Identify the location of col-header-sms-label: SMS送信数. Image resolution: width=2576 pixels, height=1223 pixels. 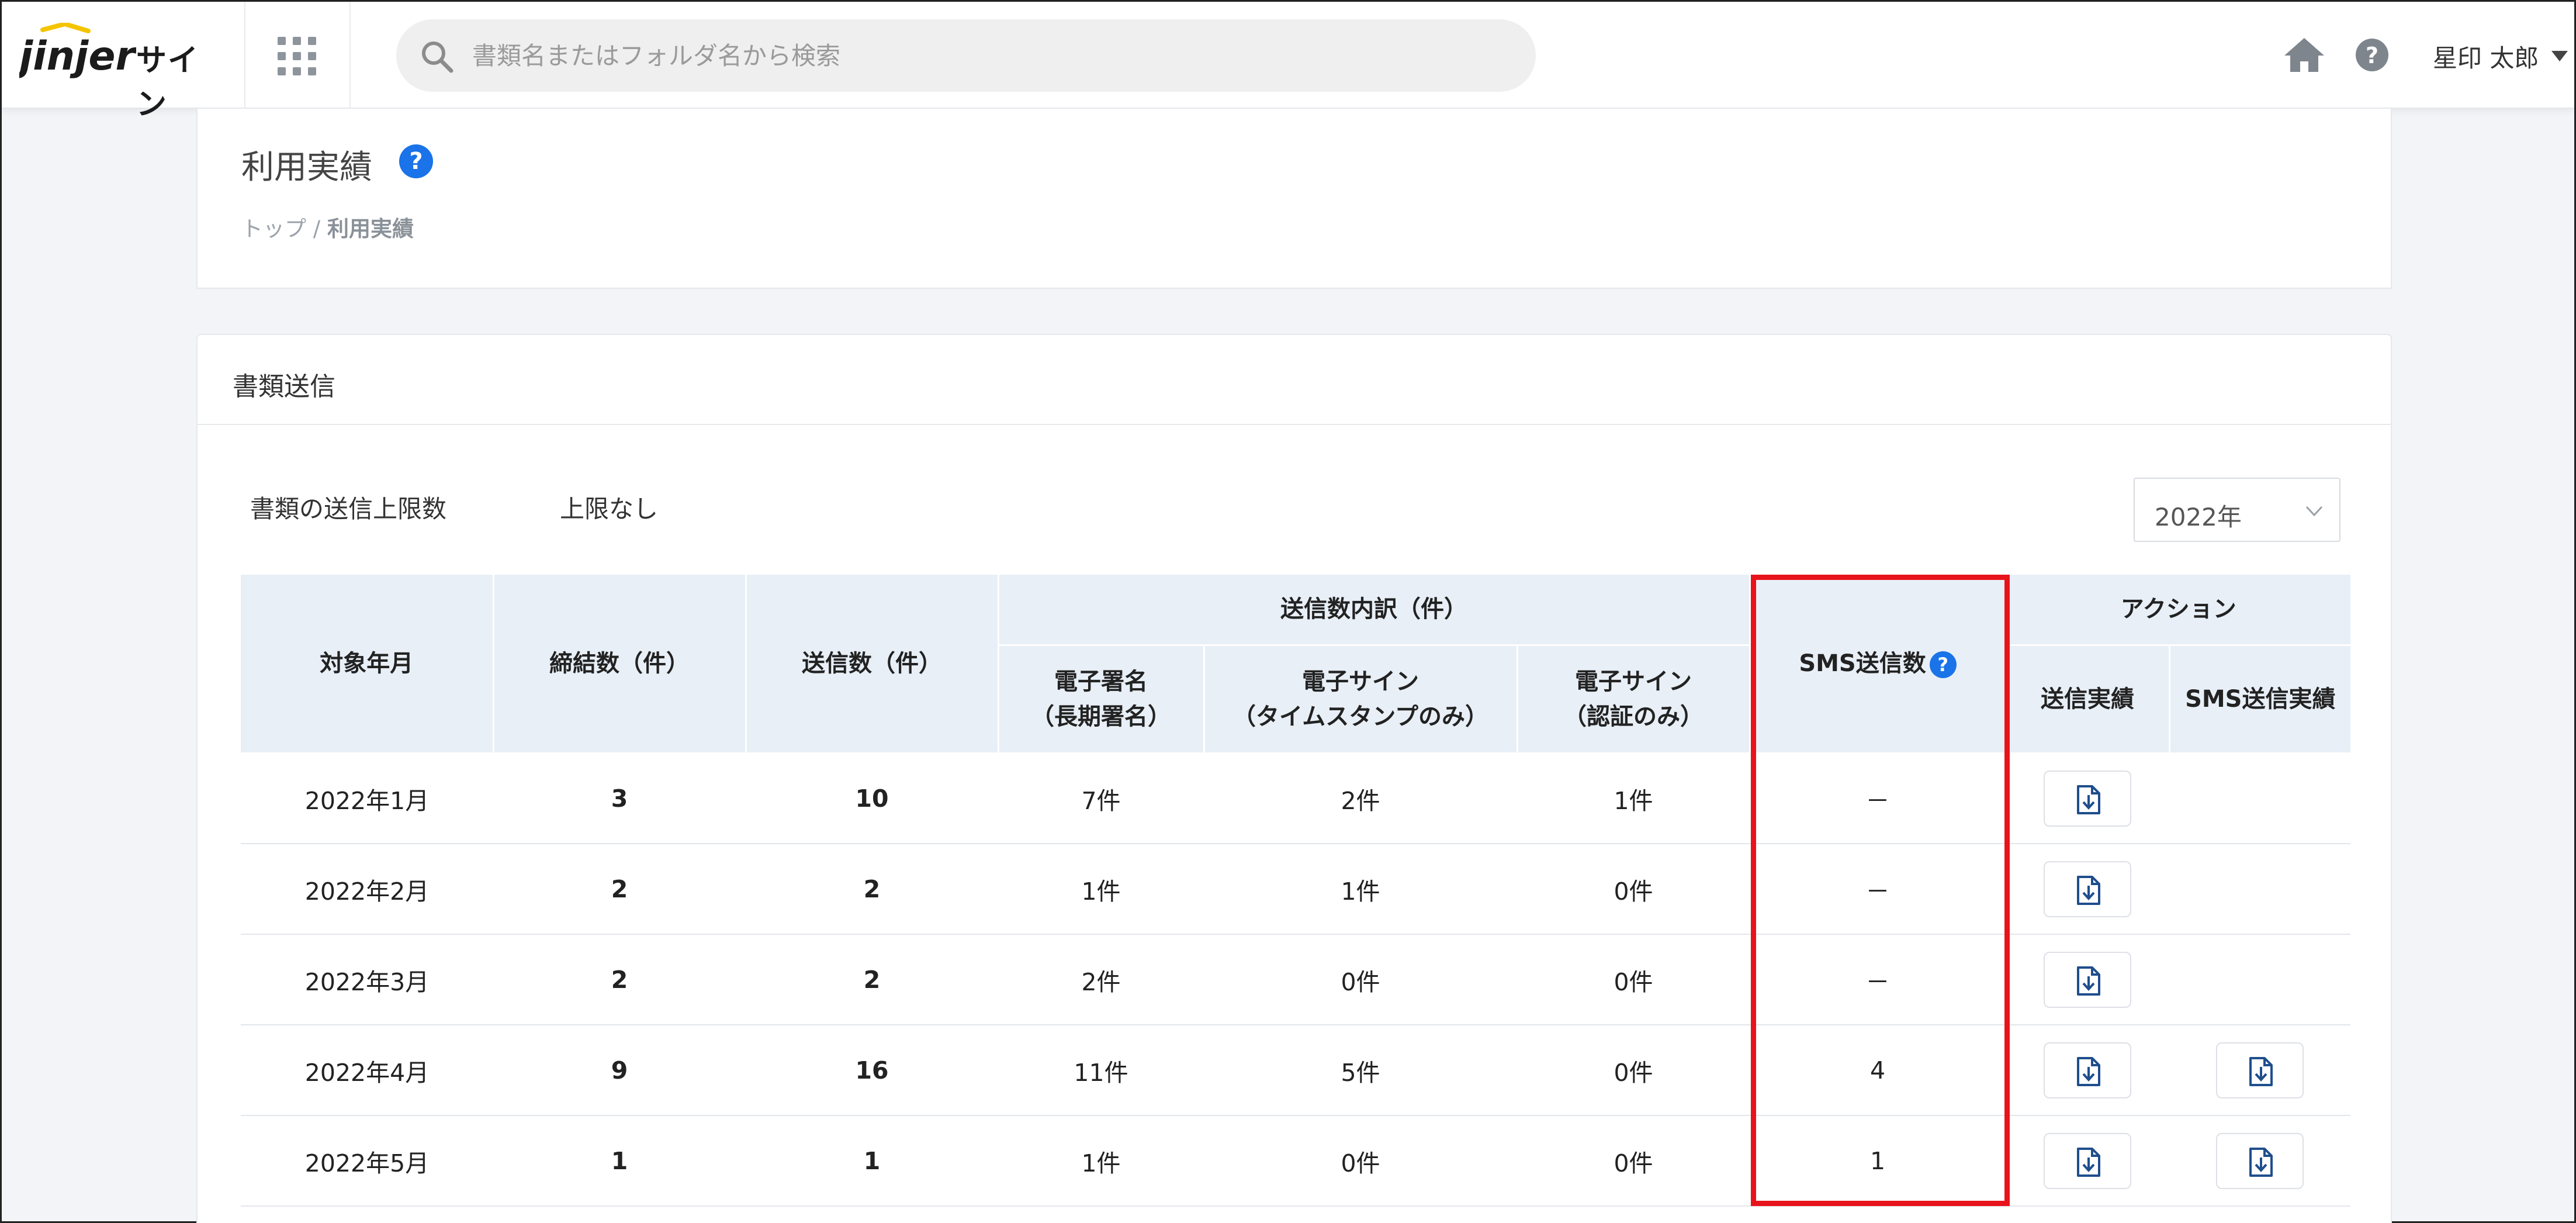
(1862, 663).